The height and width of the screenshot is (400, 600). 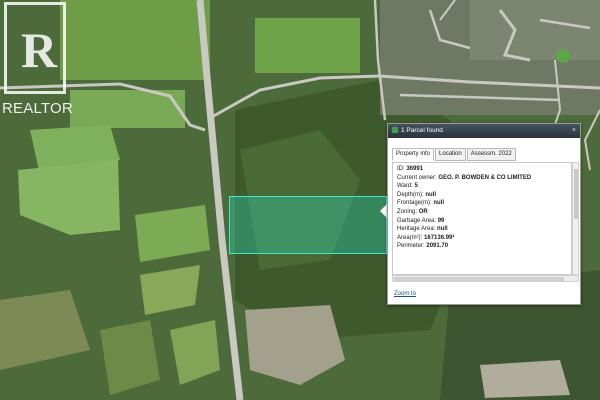 I want to click on vertical-scrollbar, so click(x=575, y=218).